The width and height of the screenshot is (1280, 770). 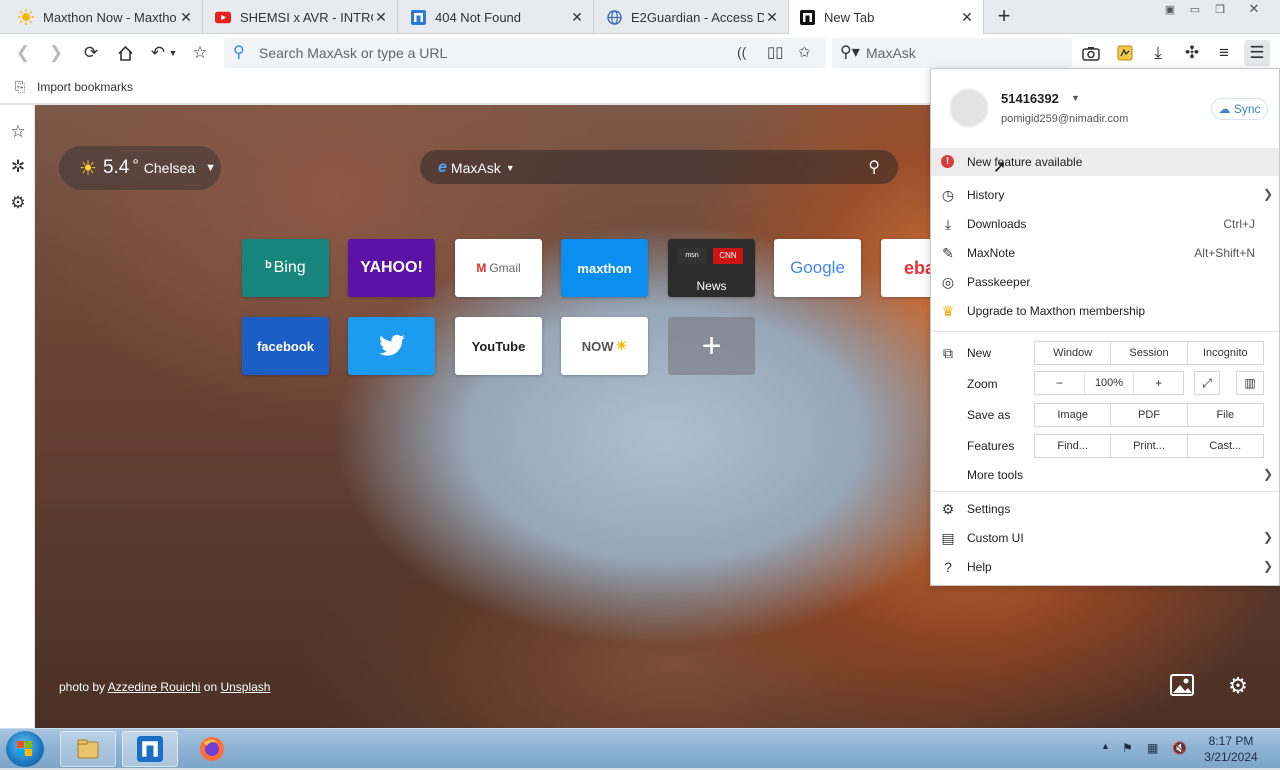 I want to click on new-tab-button: +, so click(x=1004, y=17).